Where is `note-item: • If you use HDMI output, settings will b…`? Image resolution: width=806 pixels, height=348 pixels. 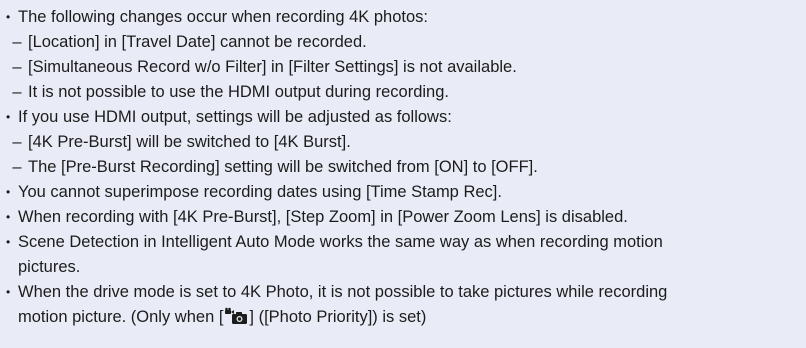 note-item: • If you use HDMI output, settings will b… is located at coordinates (403, 117).